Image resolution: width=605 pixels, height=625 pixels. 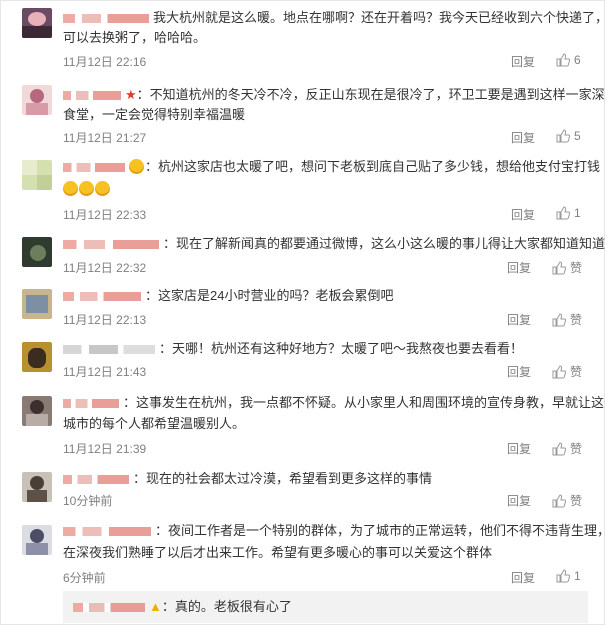 I want to click on comment-text: 天哪！杭州还有这种好地方？太暖了吧～我熬夜也要去看看！, so click(x=348, y=348).